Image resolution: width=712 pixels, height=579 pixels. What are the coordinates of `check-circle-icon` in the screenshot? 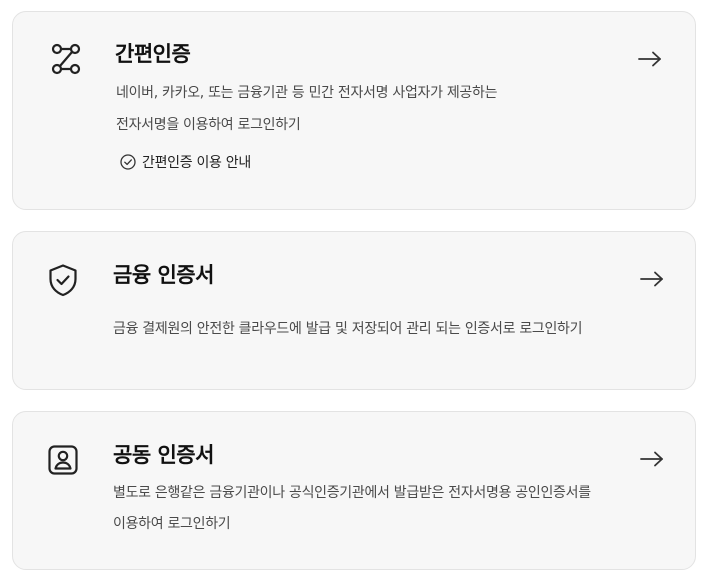 It's located at (128, 162).